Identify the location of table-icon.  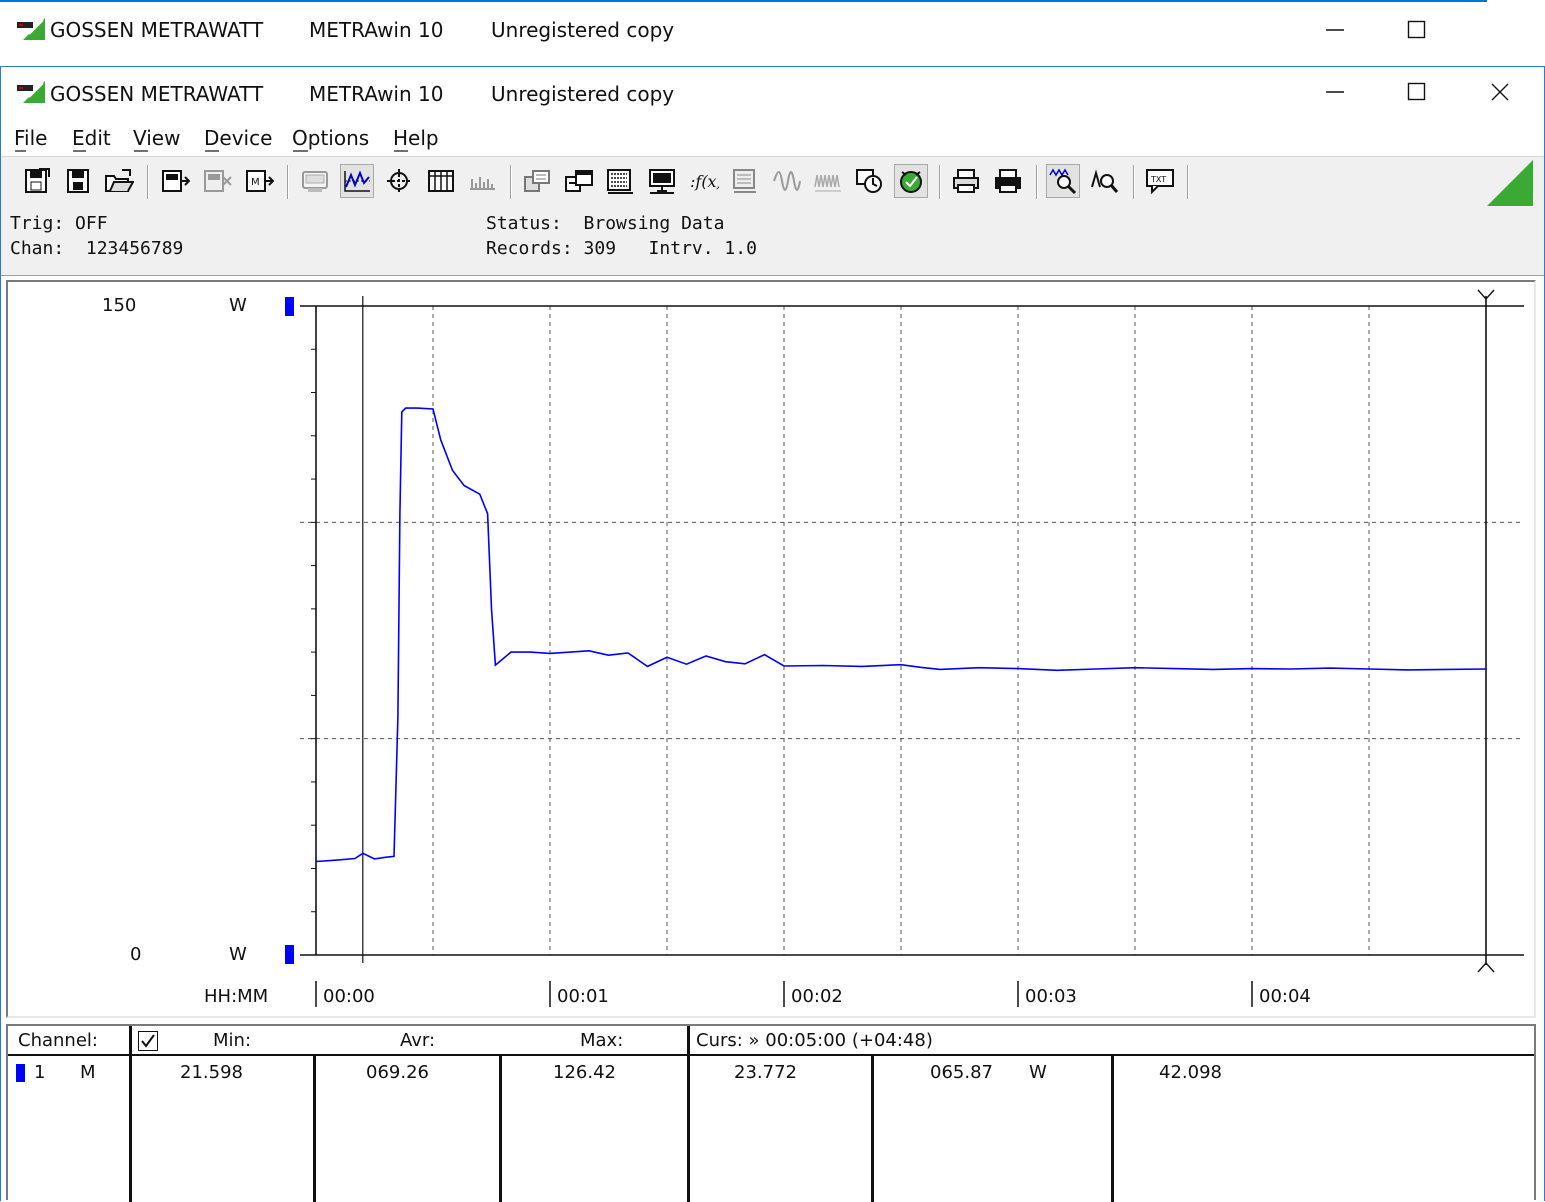
(441, 181).